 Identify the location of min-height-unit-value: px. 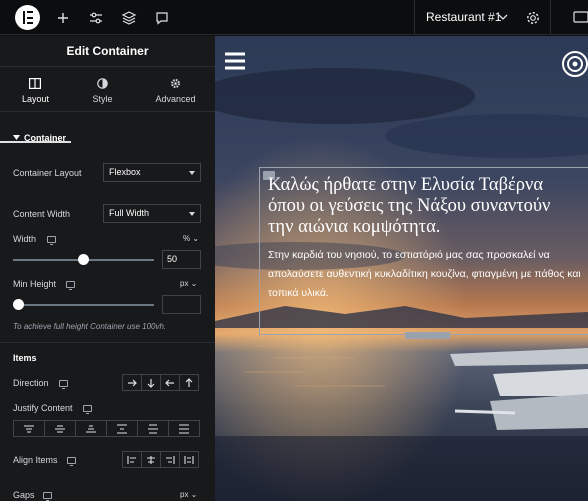
(184, 283).